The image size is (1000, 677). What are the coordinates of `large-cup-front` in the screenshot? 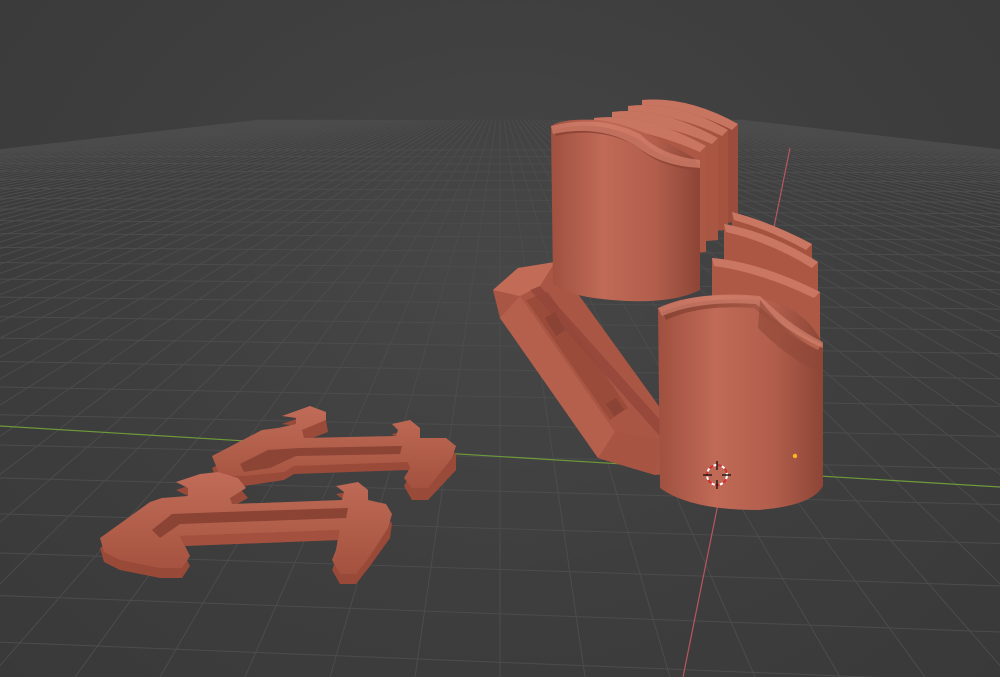 It's located at (740, 402).